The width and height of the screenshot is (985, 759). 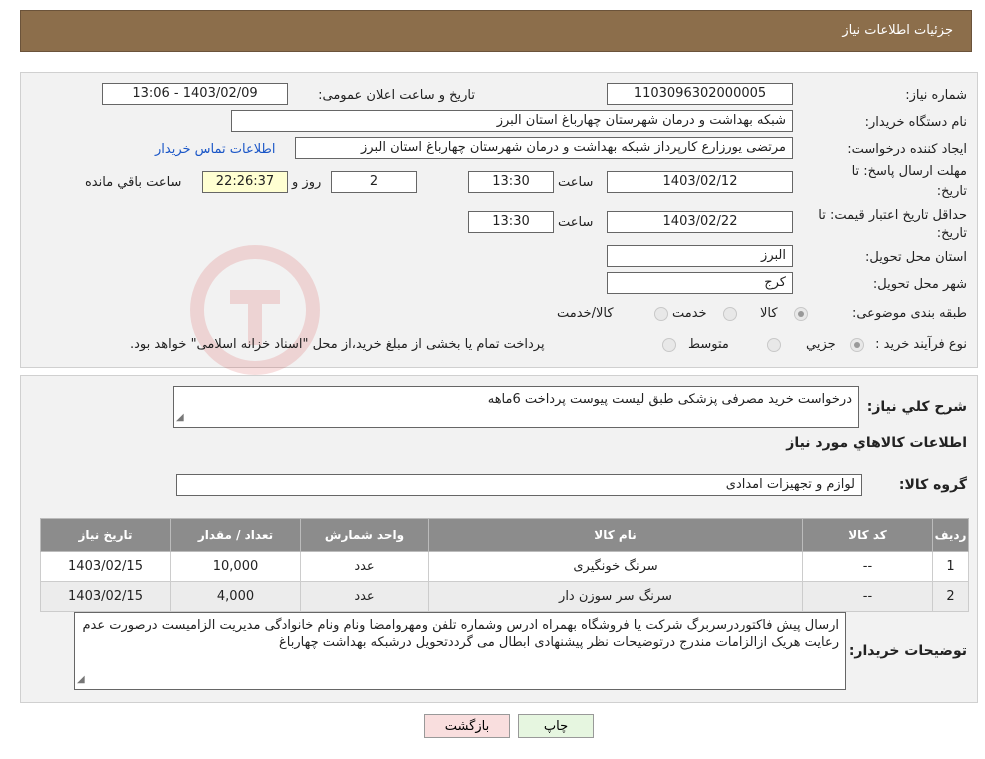 What do you see at coordinates (950, 596) in the screenshot?
I see `row-number: 2` at bounding box center [950, 596].